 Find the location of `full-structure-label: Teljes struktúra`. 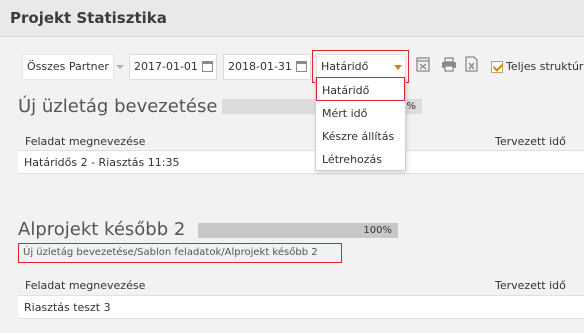

full-structure-label: Teljes struktúra is located at coordinates (545, 66).